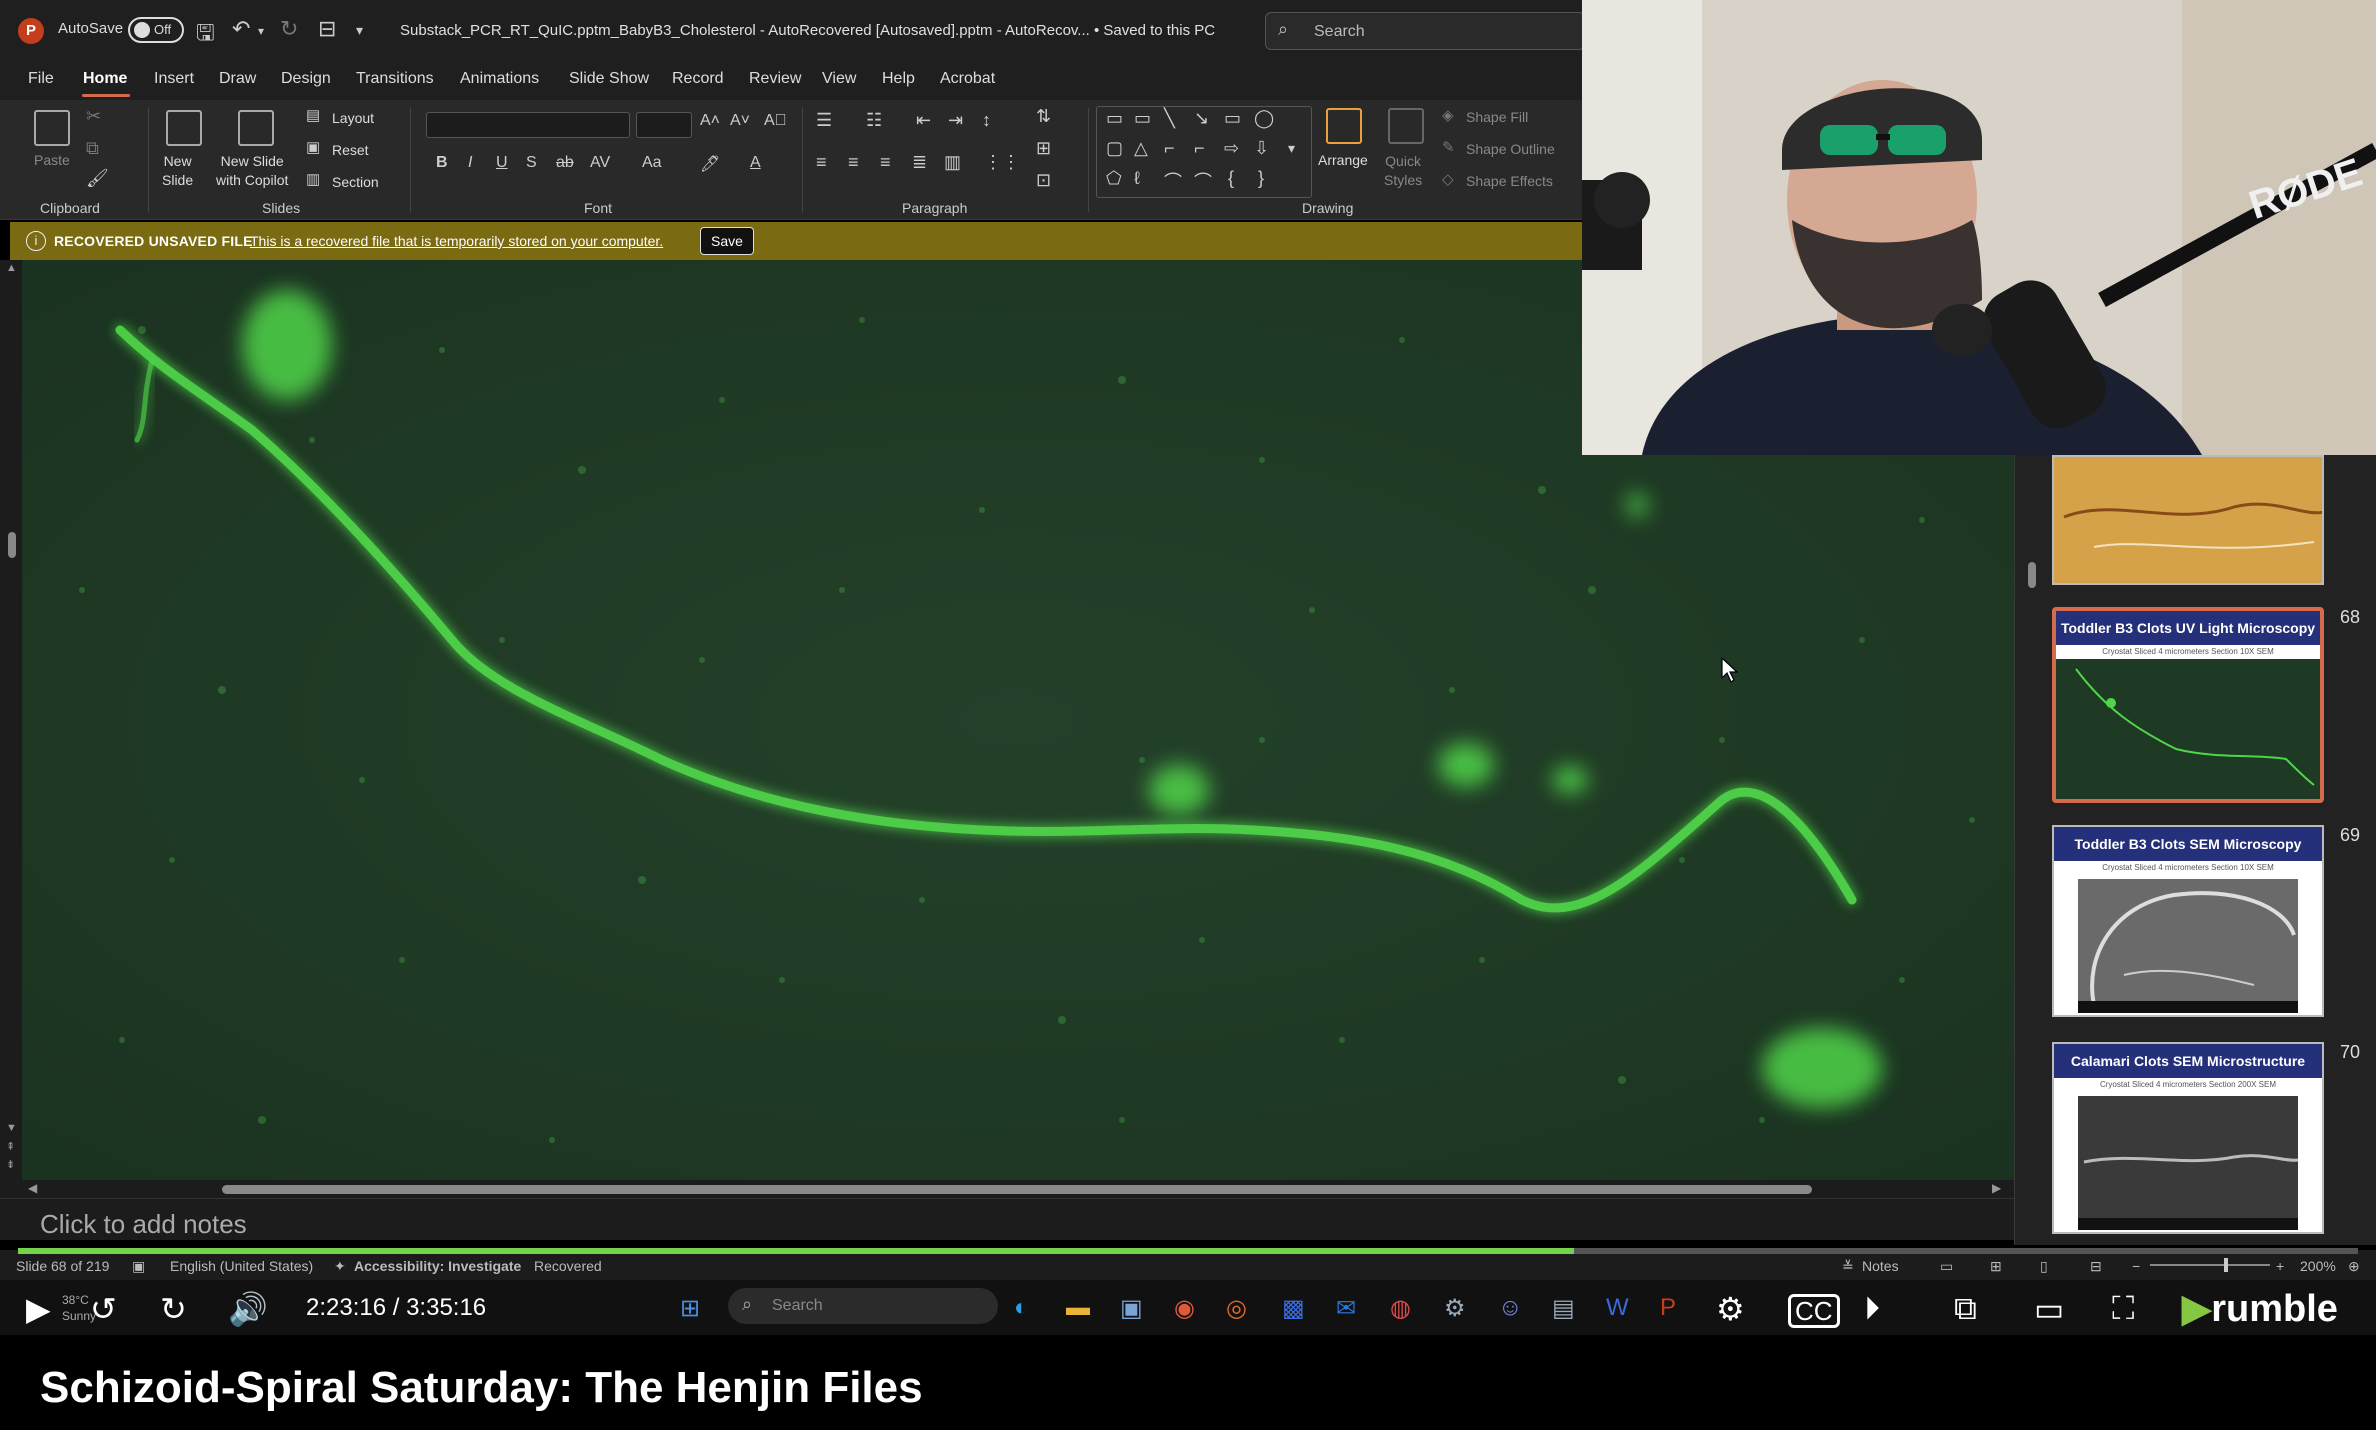  Describe the element at coordinates (355, 182) in the screenshot. I see `section-button: Section` at that location.